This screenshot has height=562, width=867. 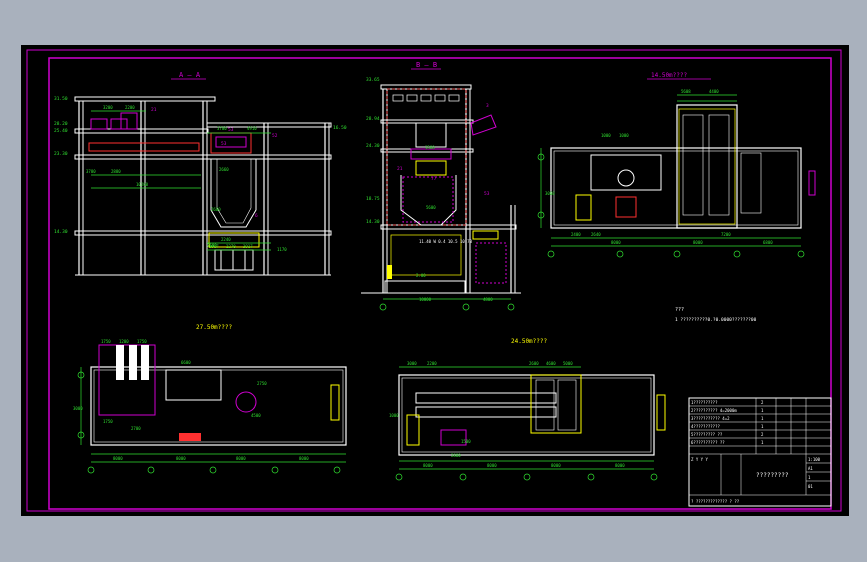 What do you see at coordinates (456, 455) in the screenshot?
I see `svg-text: 2800` at bounding box center [456, 455].